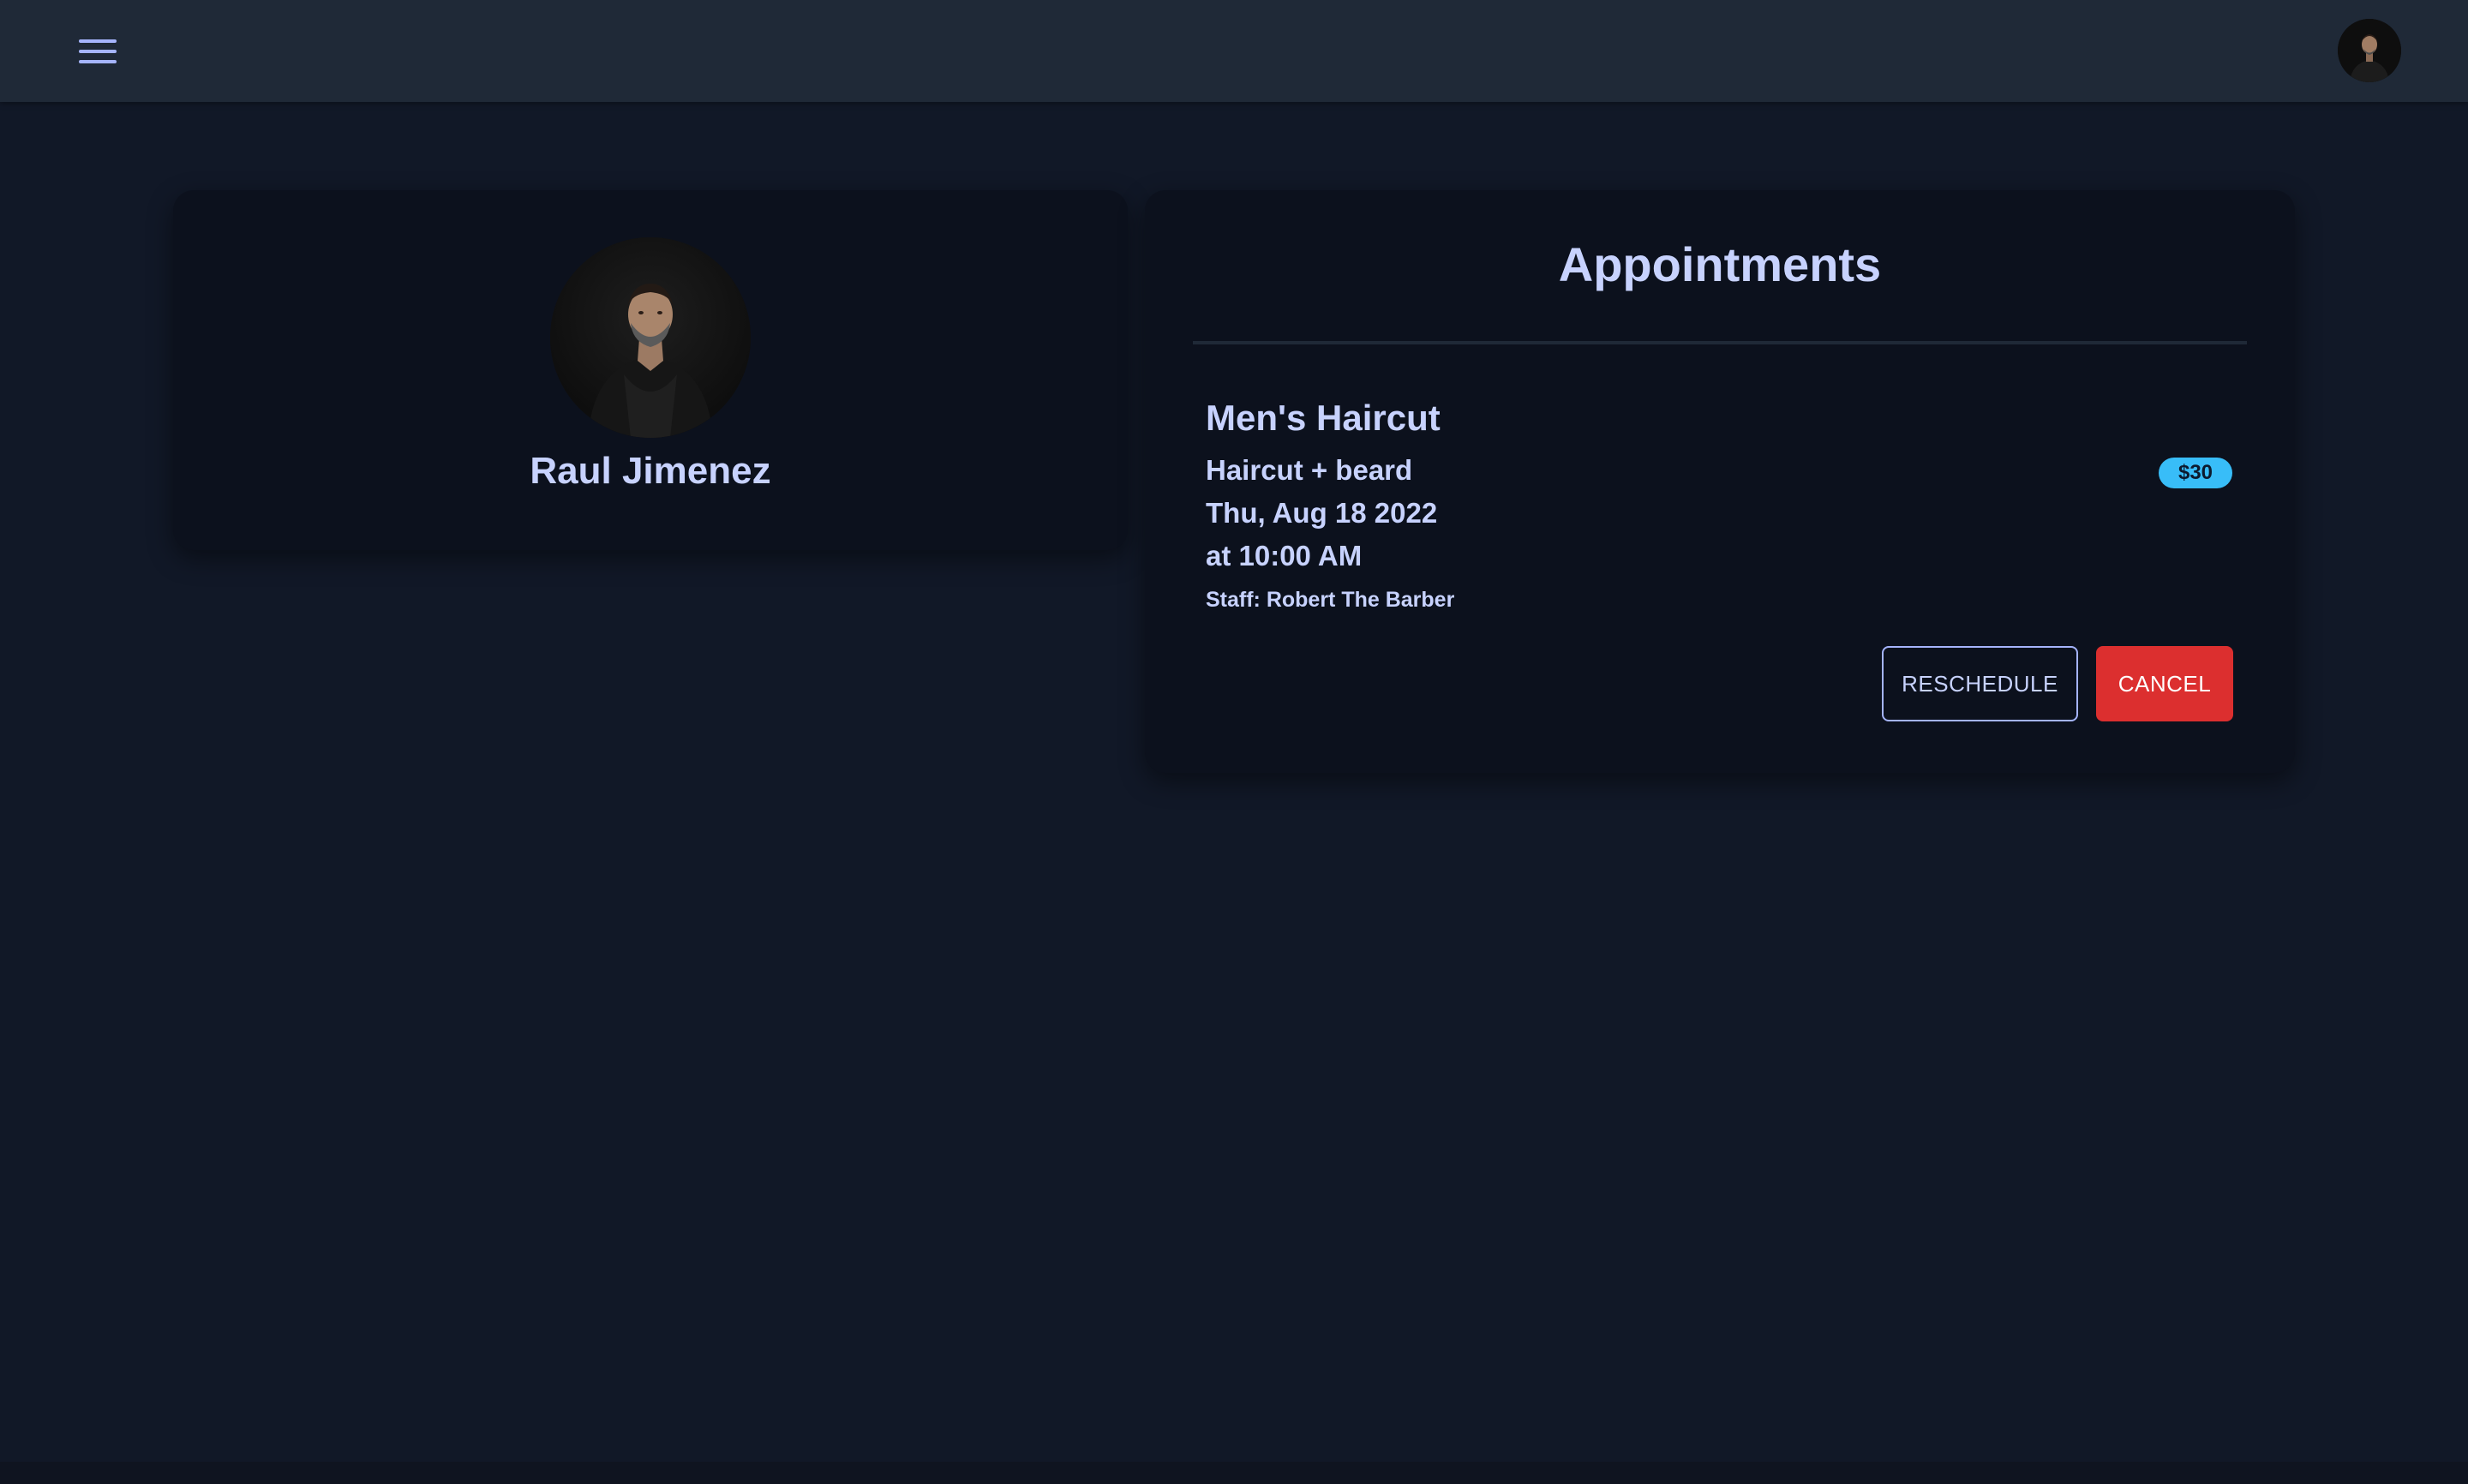  Describe the element at coordinates (650, 471) in the screenshot. I see `profile-name: Raul Jimenez` at that location.